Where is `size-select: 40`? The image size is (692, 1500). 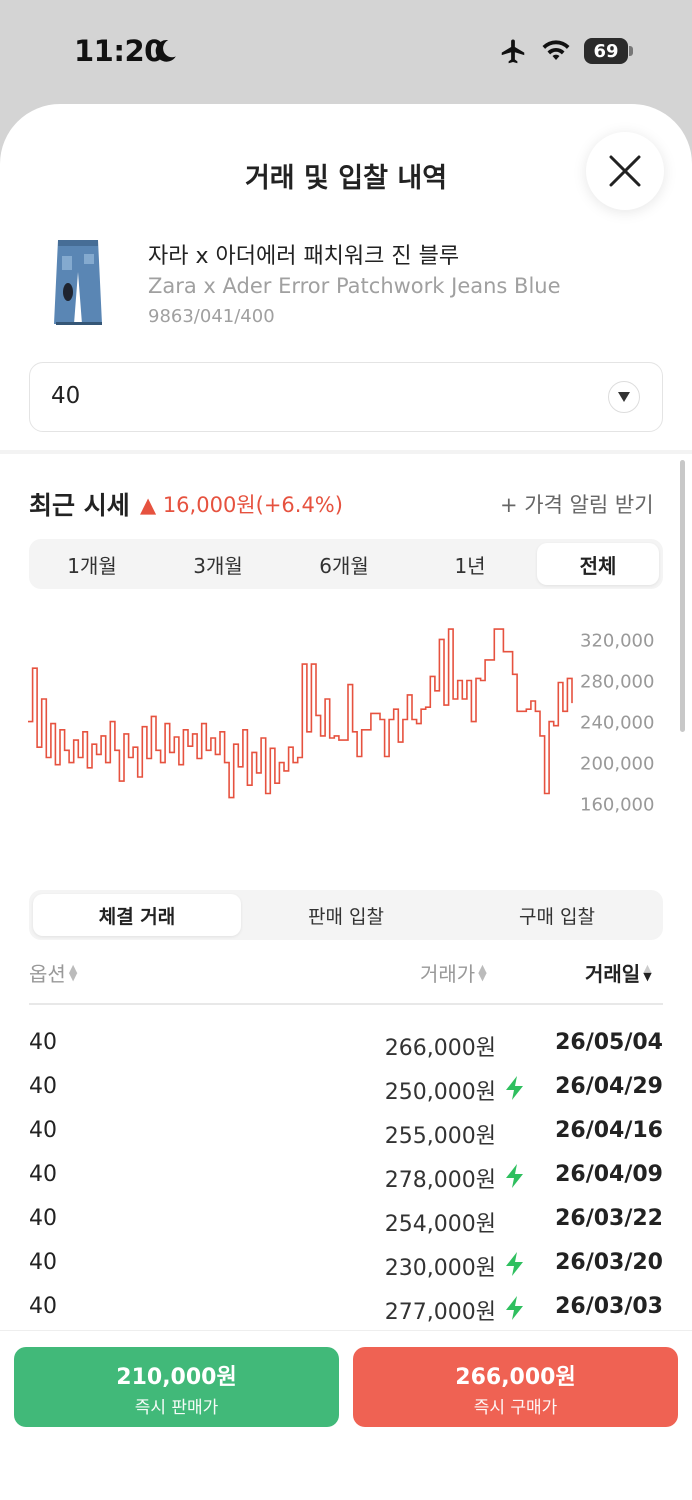
size-select: 40 is located at coordinates (346, 397).